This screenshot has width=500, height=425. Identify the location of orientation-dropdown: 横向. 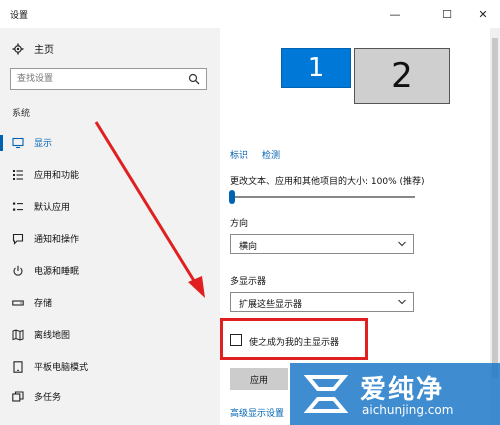
(322, 244).